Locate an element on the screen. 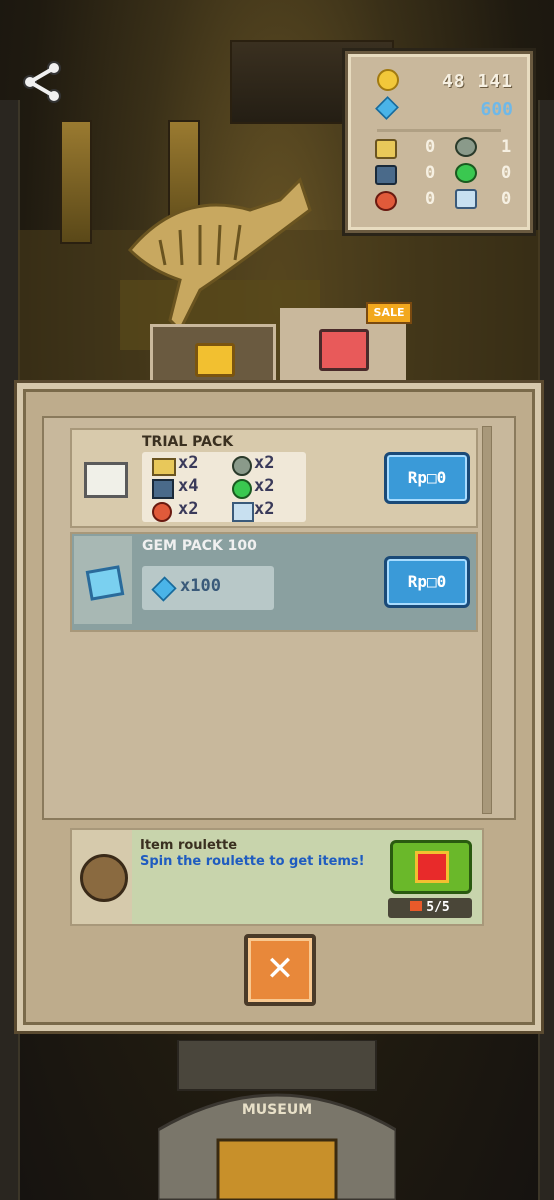  potion-count: 0 is located at coordinates (506, 173).